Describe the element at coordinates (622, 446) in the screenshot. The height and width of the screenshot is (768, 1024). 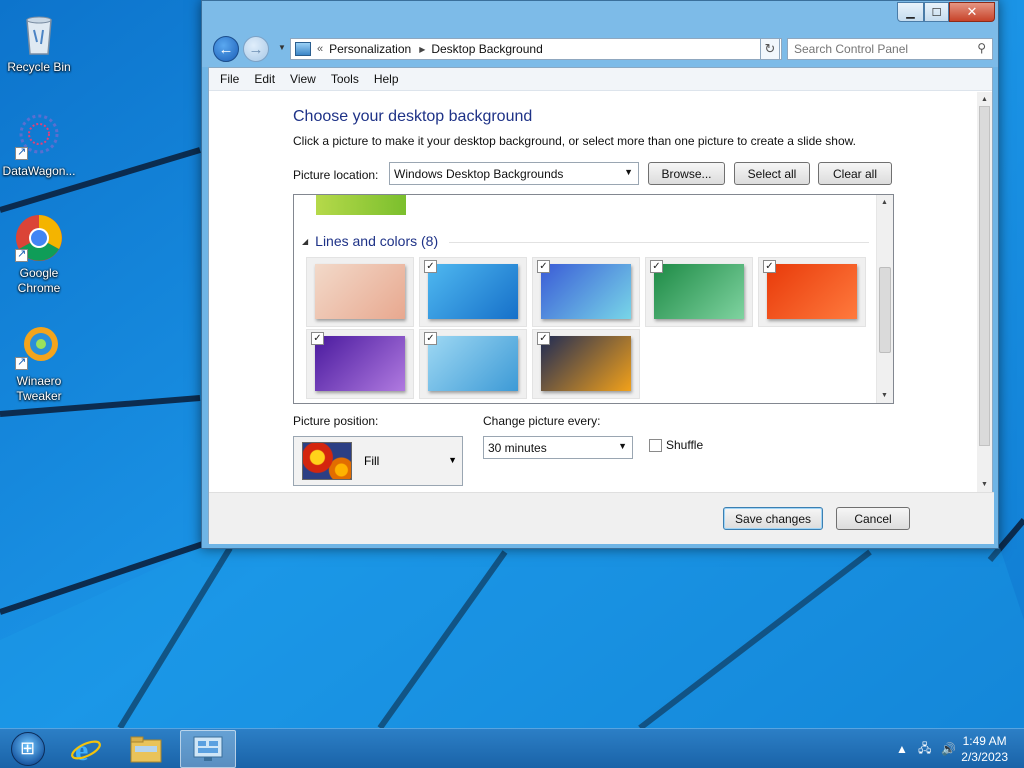
I see `chevron-down-icon: ▼` at that location.